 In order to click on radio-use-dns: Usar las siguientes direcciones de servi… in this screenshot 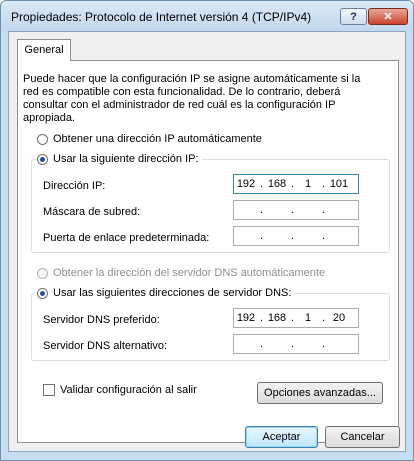, I will do `click(166, 293)`.